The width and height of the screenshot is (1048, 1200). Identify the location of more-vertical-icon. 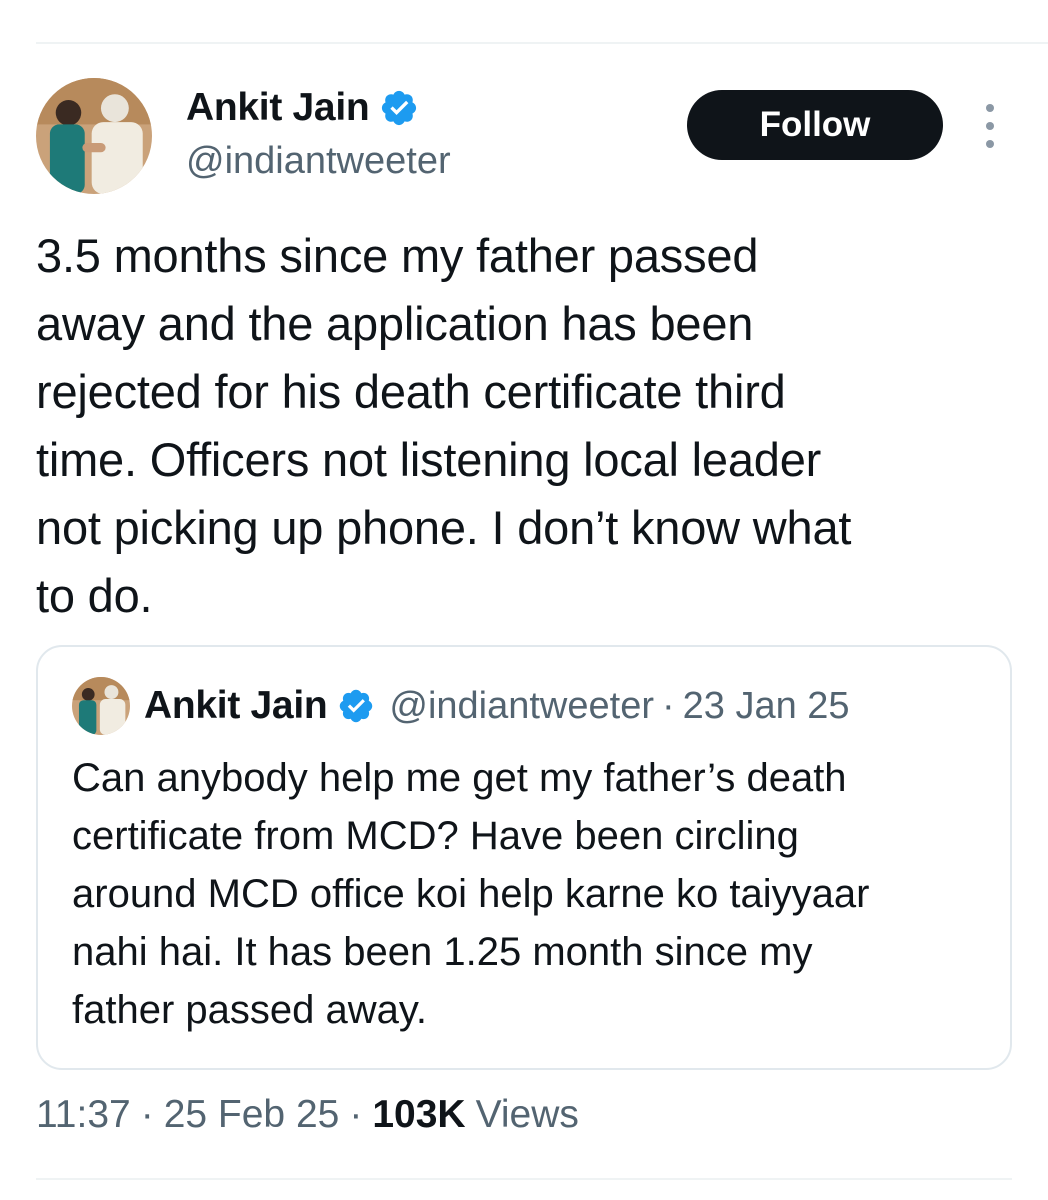
(990, 126).